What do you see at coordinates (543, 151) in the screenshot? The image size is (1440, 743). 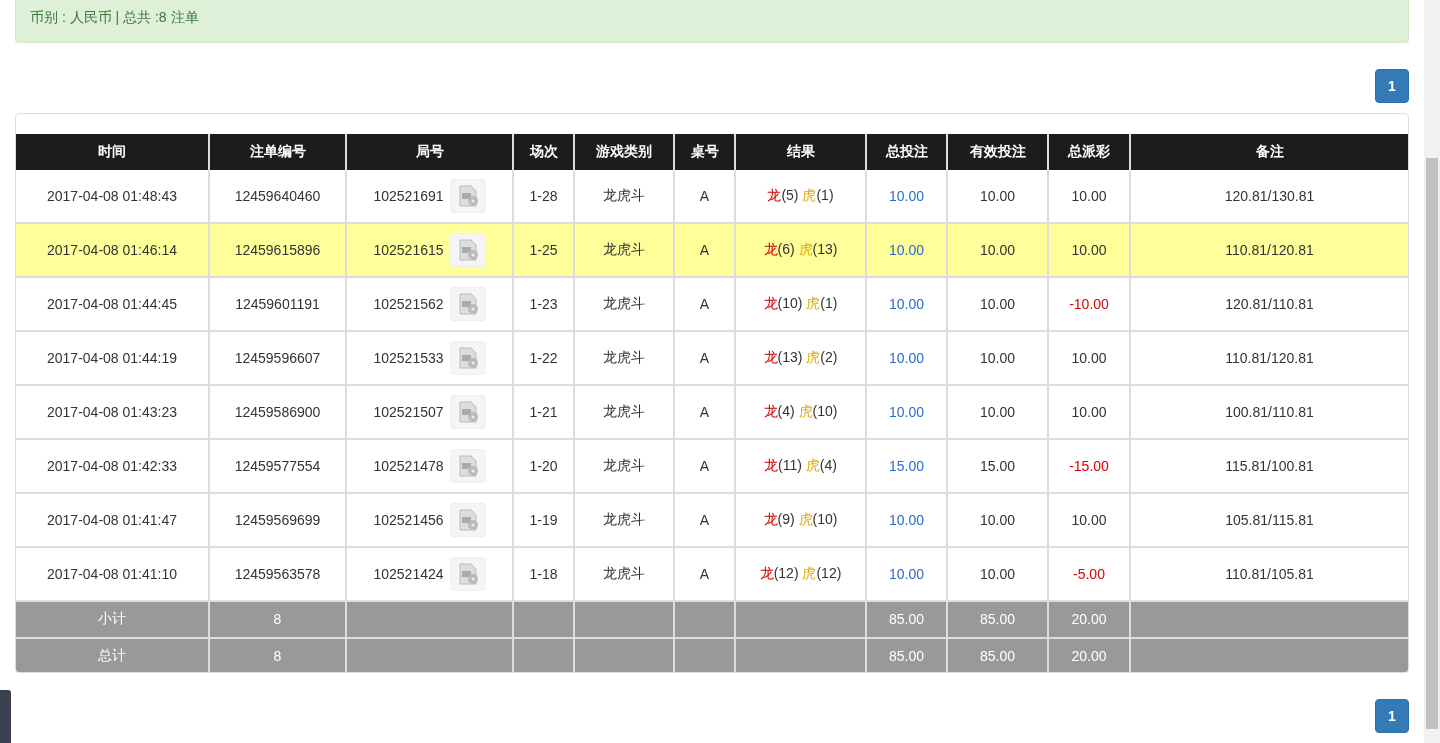 I see `column-header: 场次` at bounding box center [543, 151].